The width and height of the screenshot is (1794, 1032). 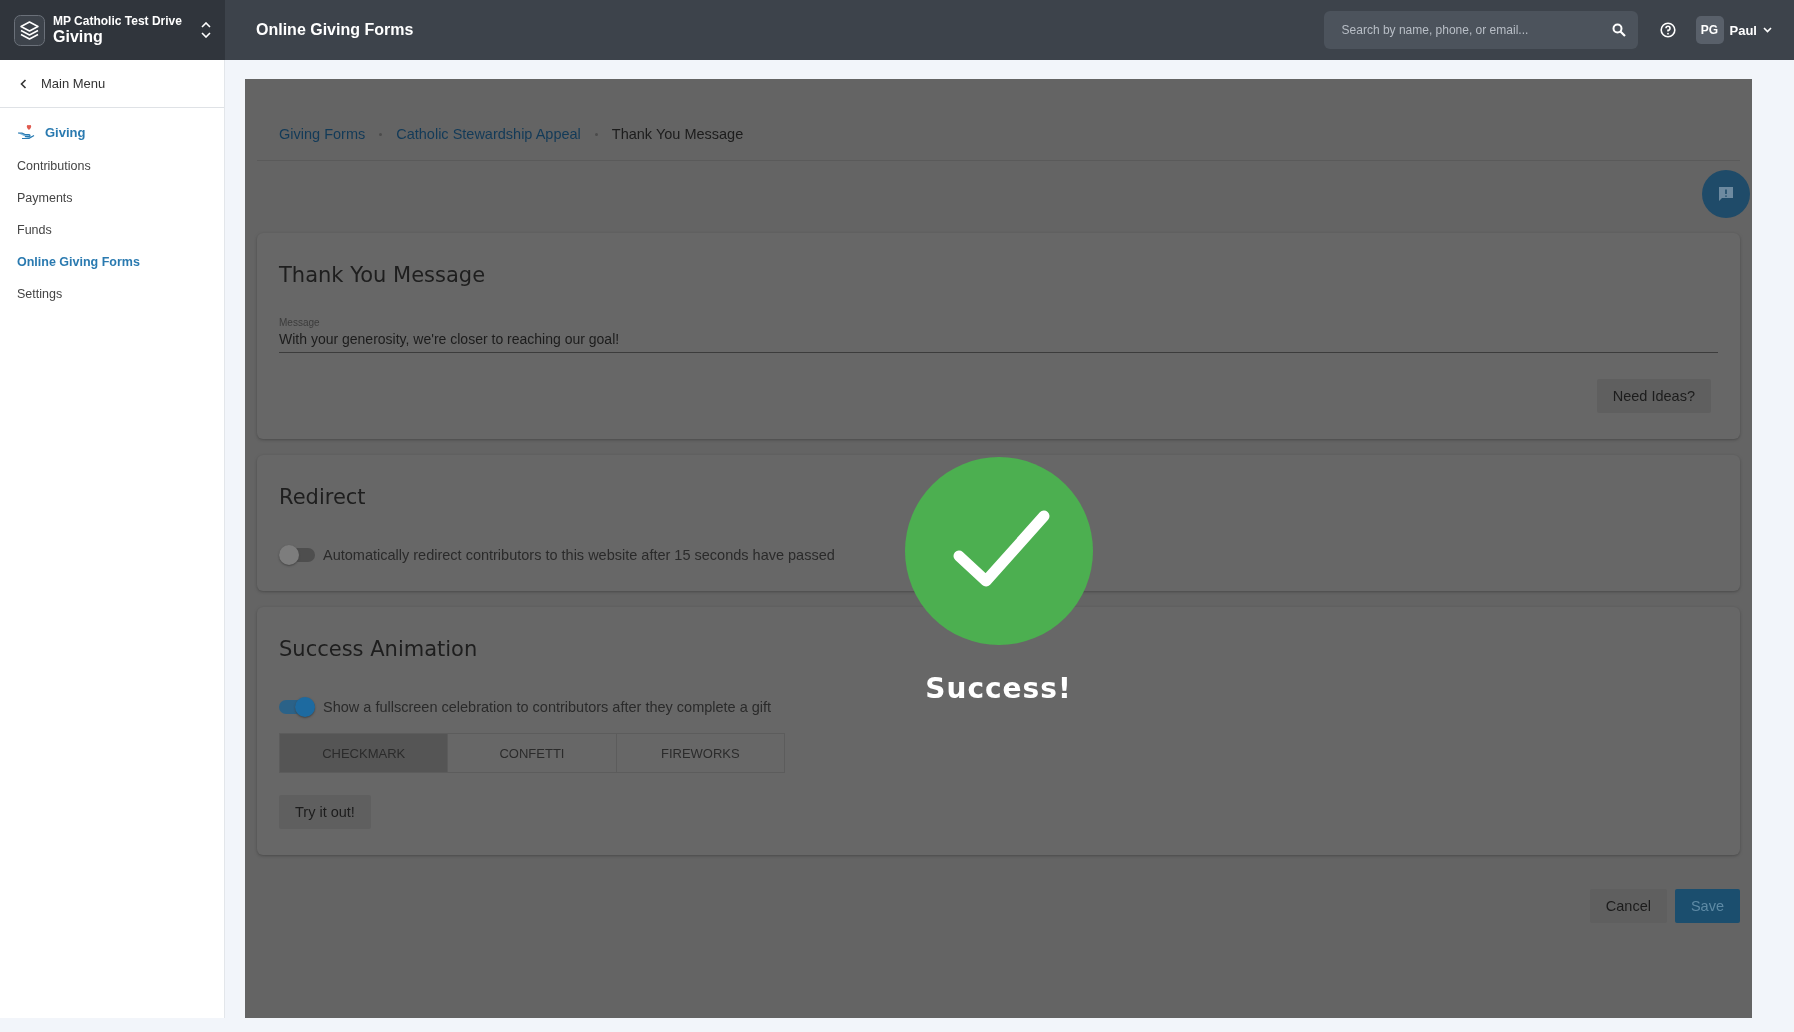 I want to click on sidebar-item: Online Giving Forms, so click(x=112, y=262).